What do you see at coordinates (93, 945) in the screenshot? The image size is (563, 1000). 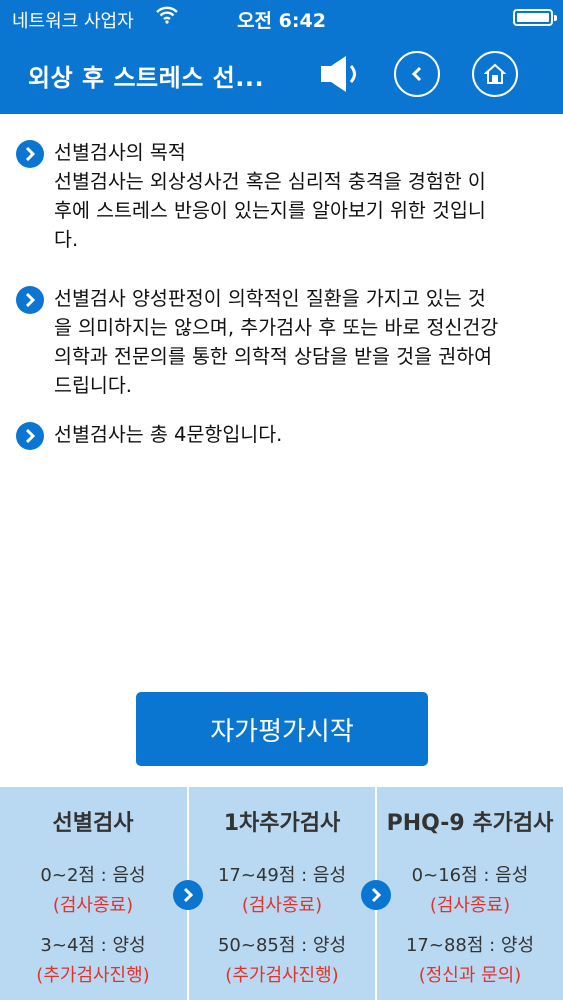 I see `positive-range: 3~4점 : 양성` at bounding box center [93, 945].